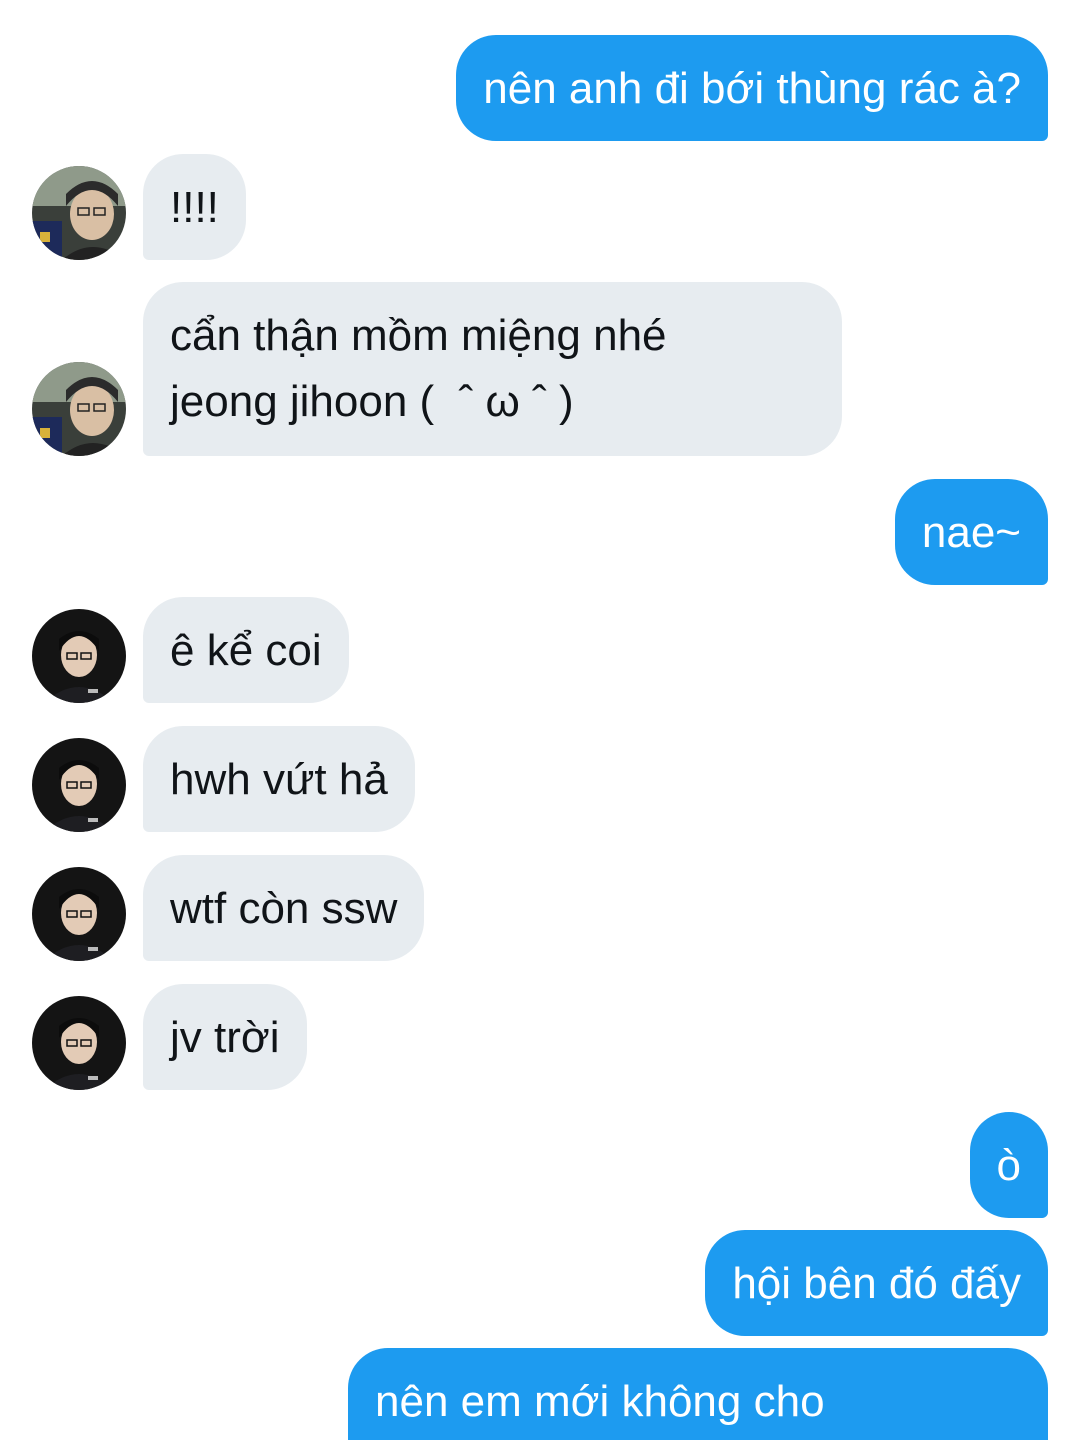 The width and height of the screenshot is (1080, 1440). I want to click on incoming-message-bubble: jv trời, so click(225, 1037).